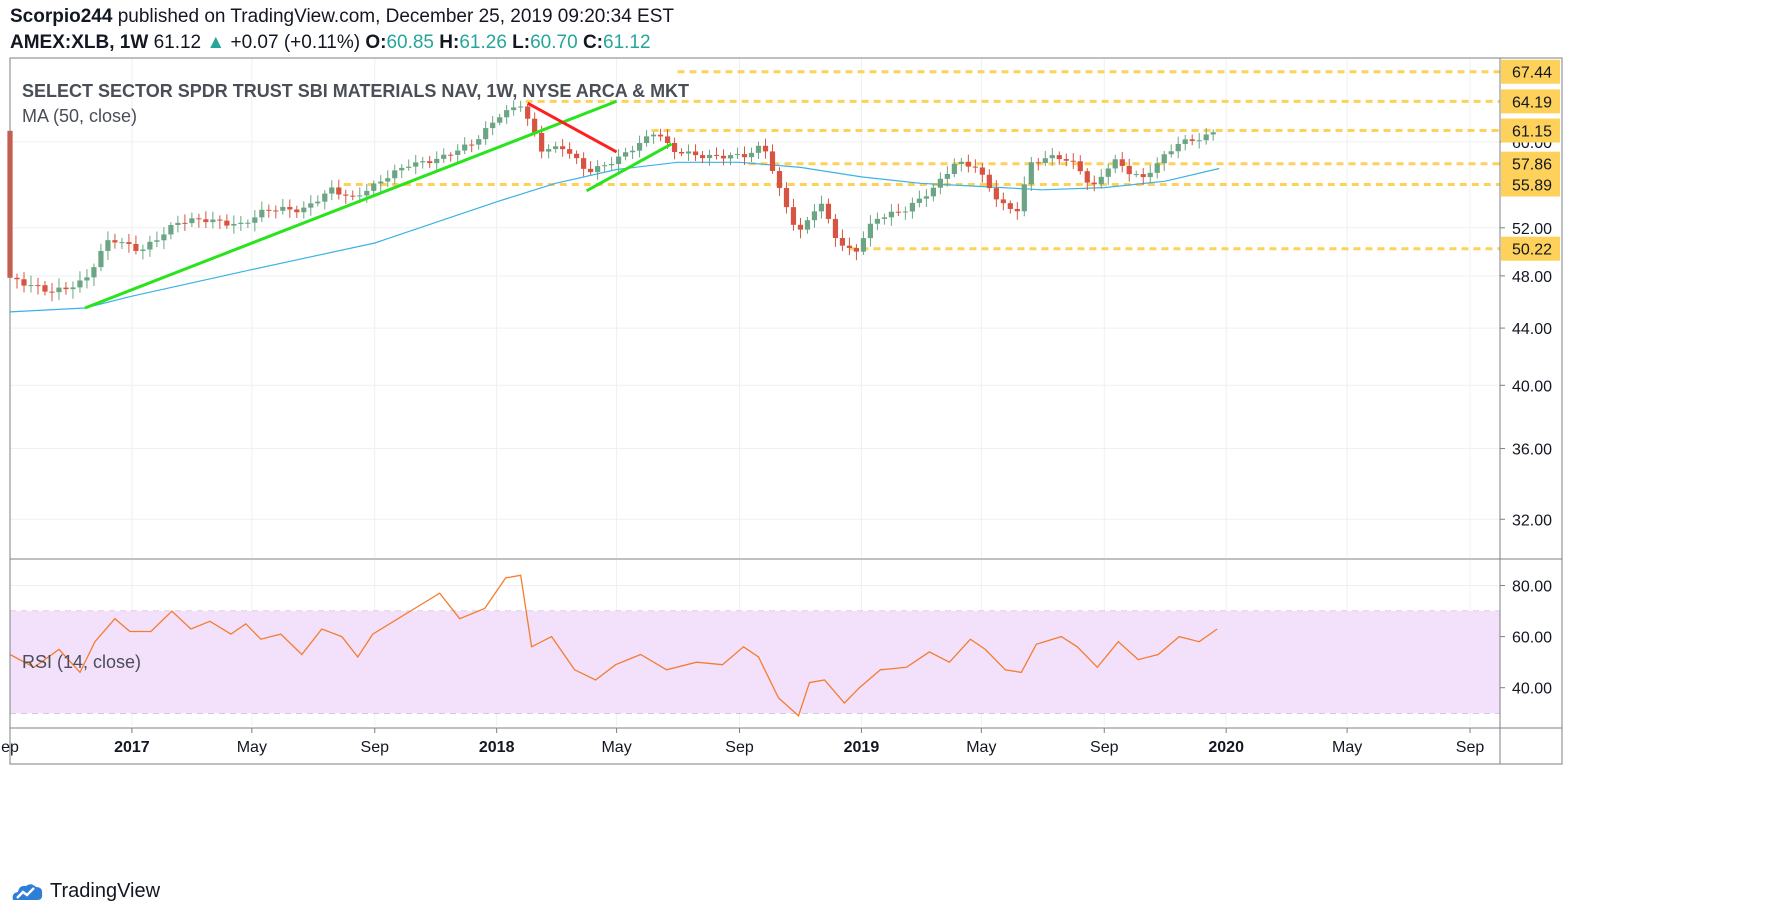 This screenshot has width=1783, height=923. I want to click on time-tick-label: ep, so click(10, 747).